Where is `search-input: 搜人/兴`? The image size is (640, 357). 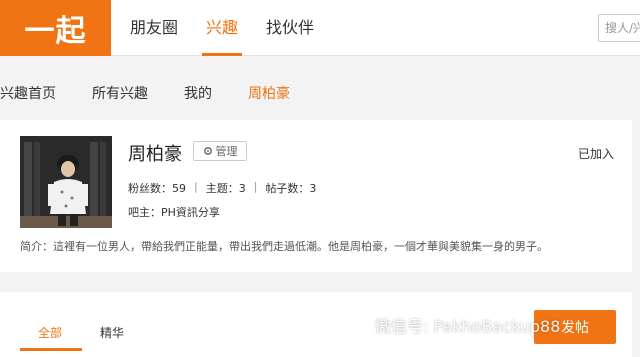
search-input: 搜人/兴 is located at coordinates (619, 28).